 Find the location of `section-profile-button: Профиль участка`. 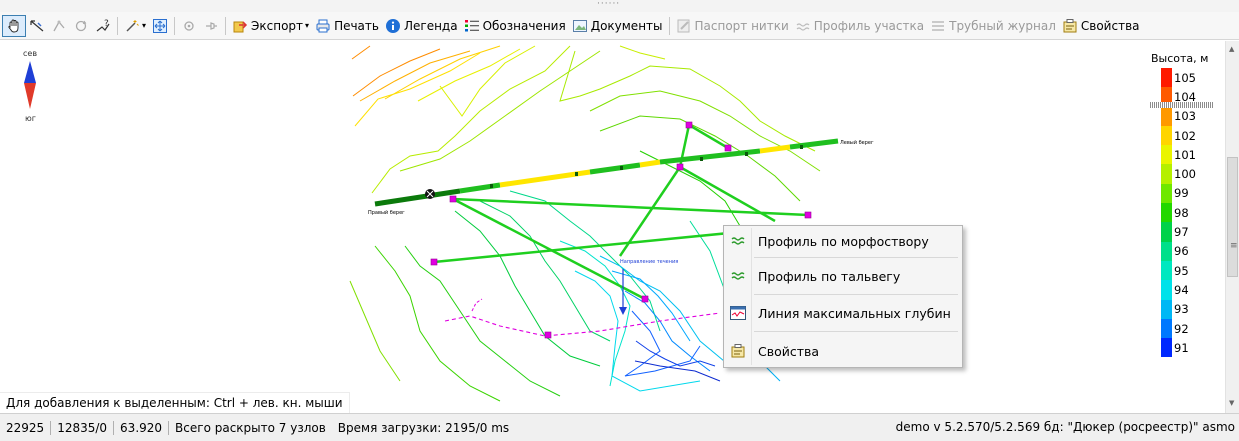

section-profile-button: Профиль участка is located at coordinates (859, 26).